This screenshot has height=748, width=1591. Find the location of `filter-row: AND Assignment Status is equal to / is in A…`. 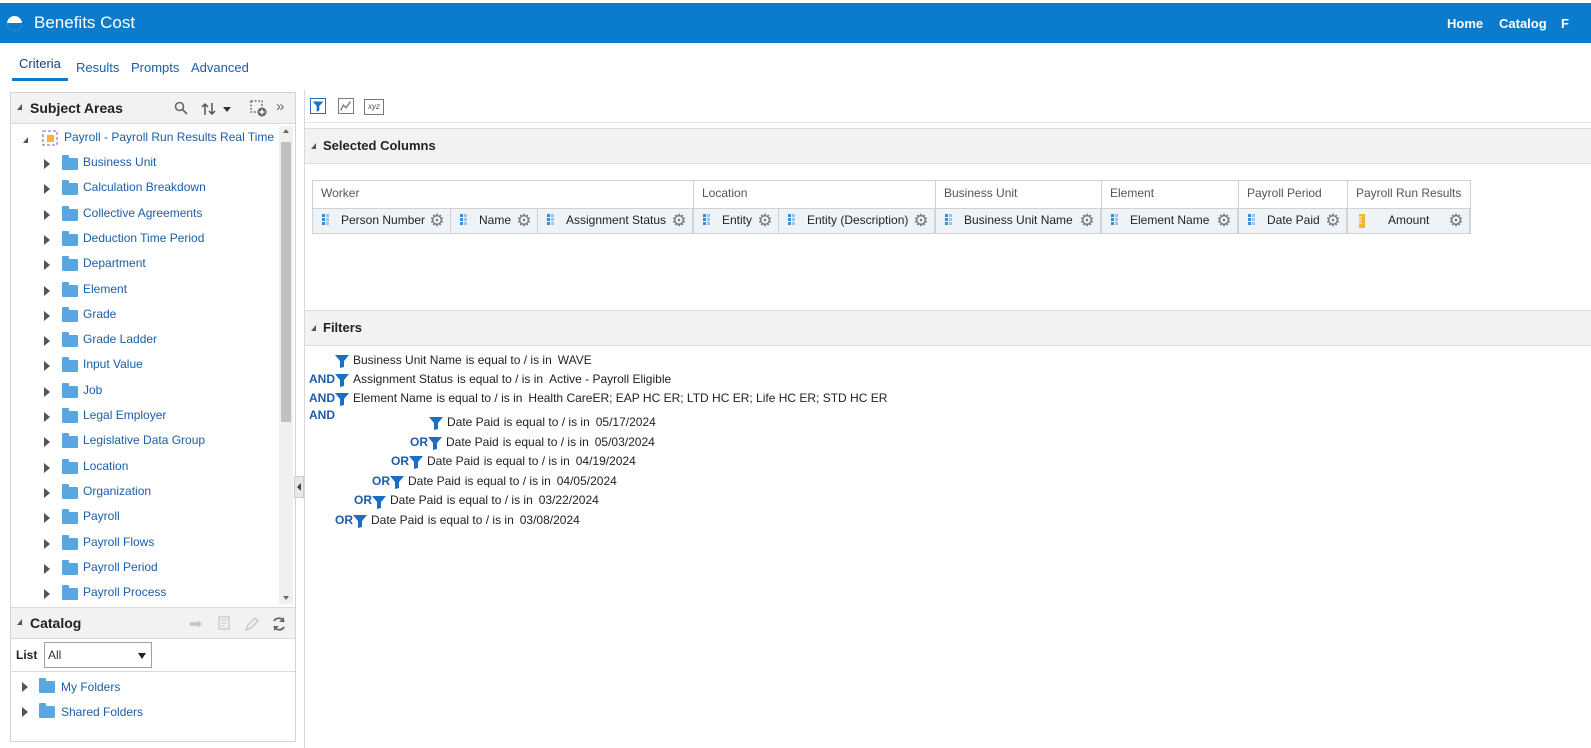

filter-row: AND Assignment Status is equal to / is in A… is located at coordinates (490, 380).